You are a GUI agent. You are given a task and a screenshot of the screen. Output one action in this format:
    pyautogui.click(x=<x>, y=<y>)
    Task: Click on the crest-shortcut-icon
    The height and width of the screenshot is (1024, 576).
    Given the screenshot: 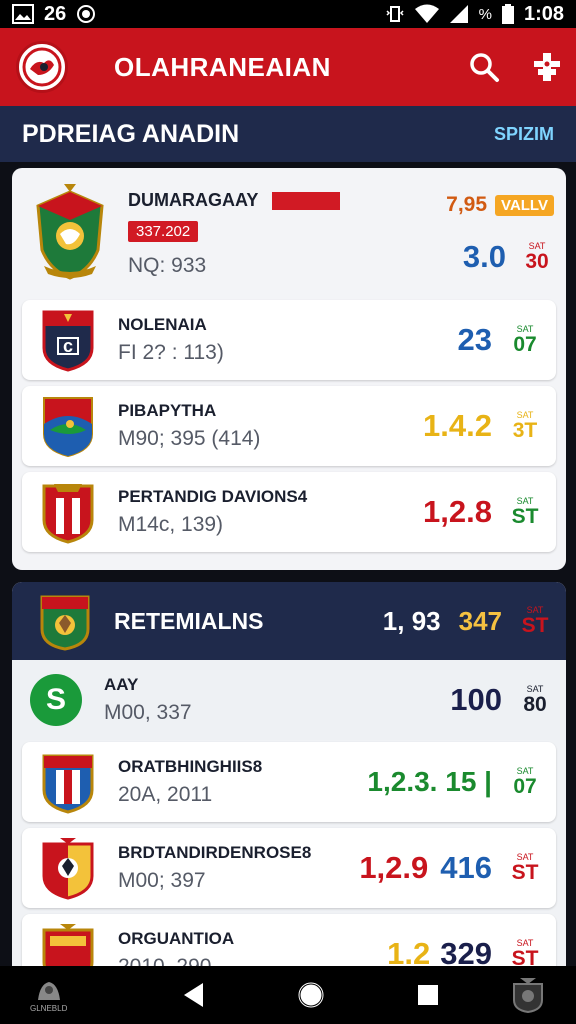 What is the action you would take?
    pyautogui.click(x=528, y=995)
    